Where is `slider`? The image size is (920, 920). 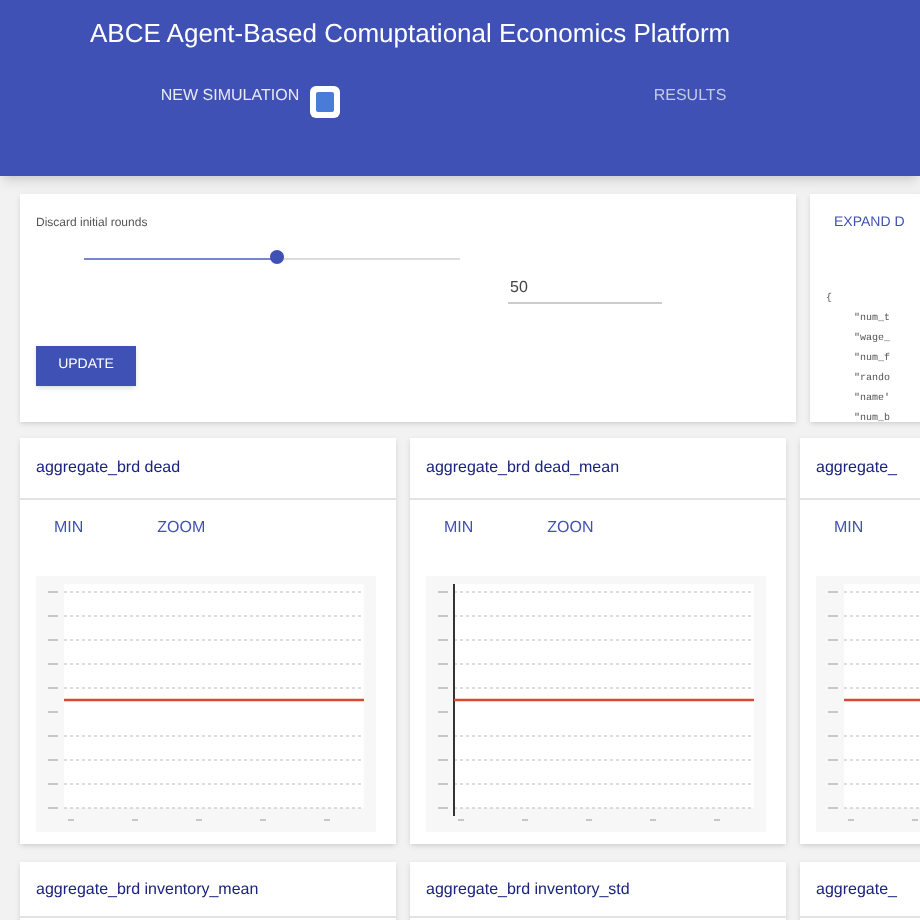 slider is located at coordinates (272, 258).